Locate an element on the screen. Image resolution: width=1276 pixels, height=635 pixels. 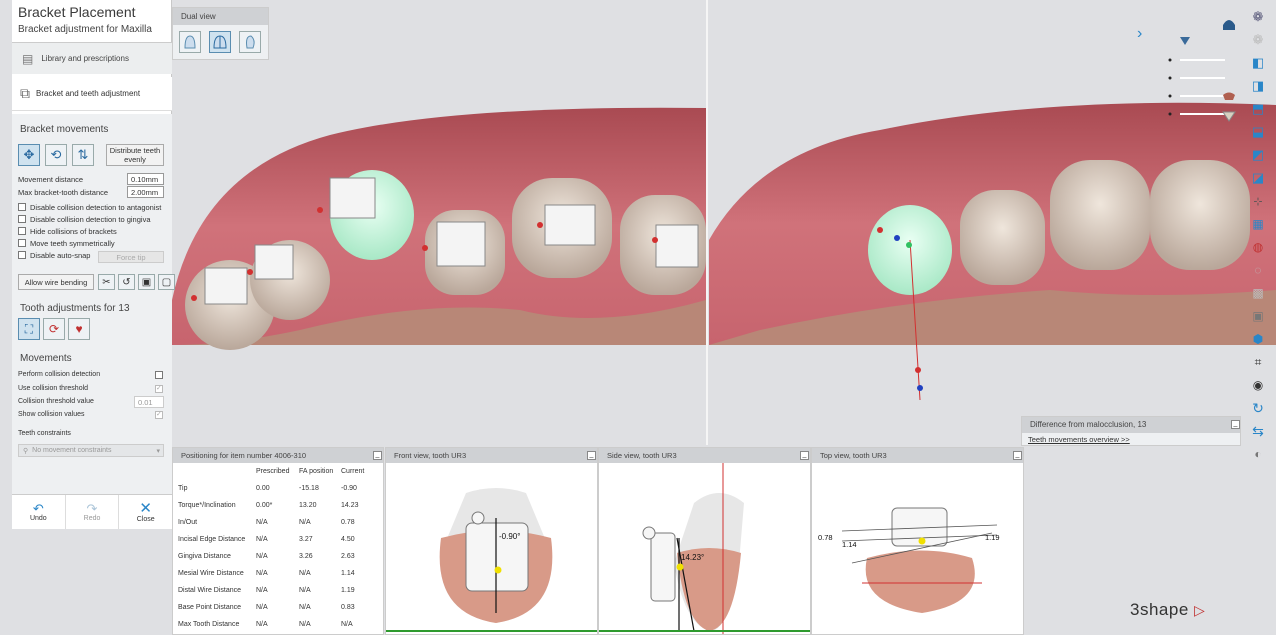
step-bracket-adjustment: ⧉ Bracket and teeth adjustment is located at coordinates (92, 94).